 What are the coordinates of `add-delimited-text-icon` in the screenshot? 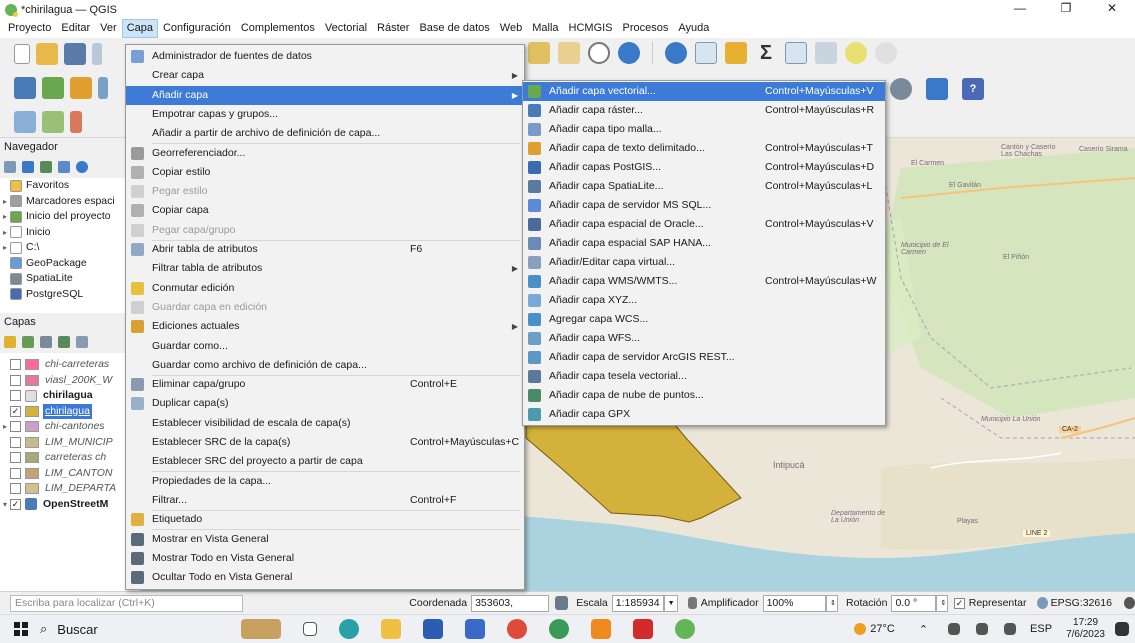 It's located at (81, 88).